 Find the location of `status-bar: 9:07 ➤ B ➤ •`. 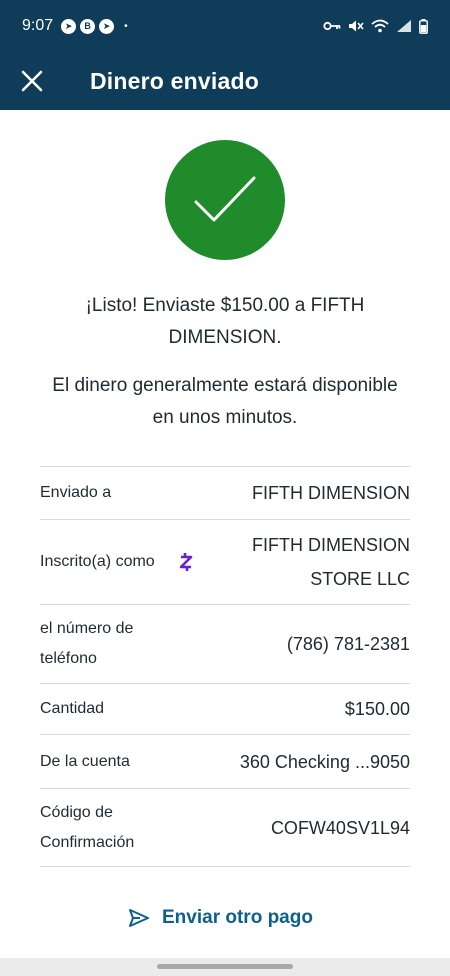

status-bar: 9:07 ➤ B ➤ • is located at coordinates (225, 26).